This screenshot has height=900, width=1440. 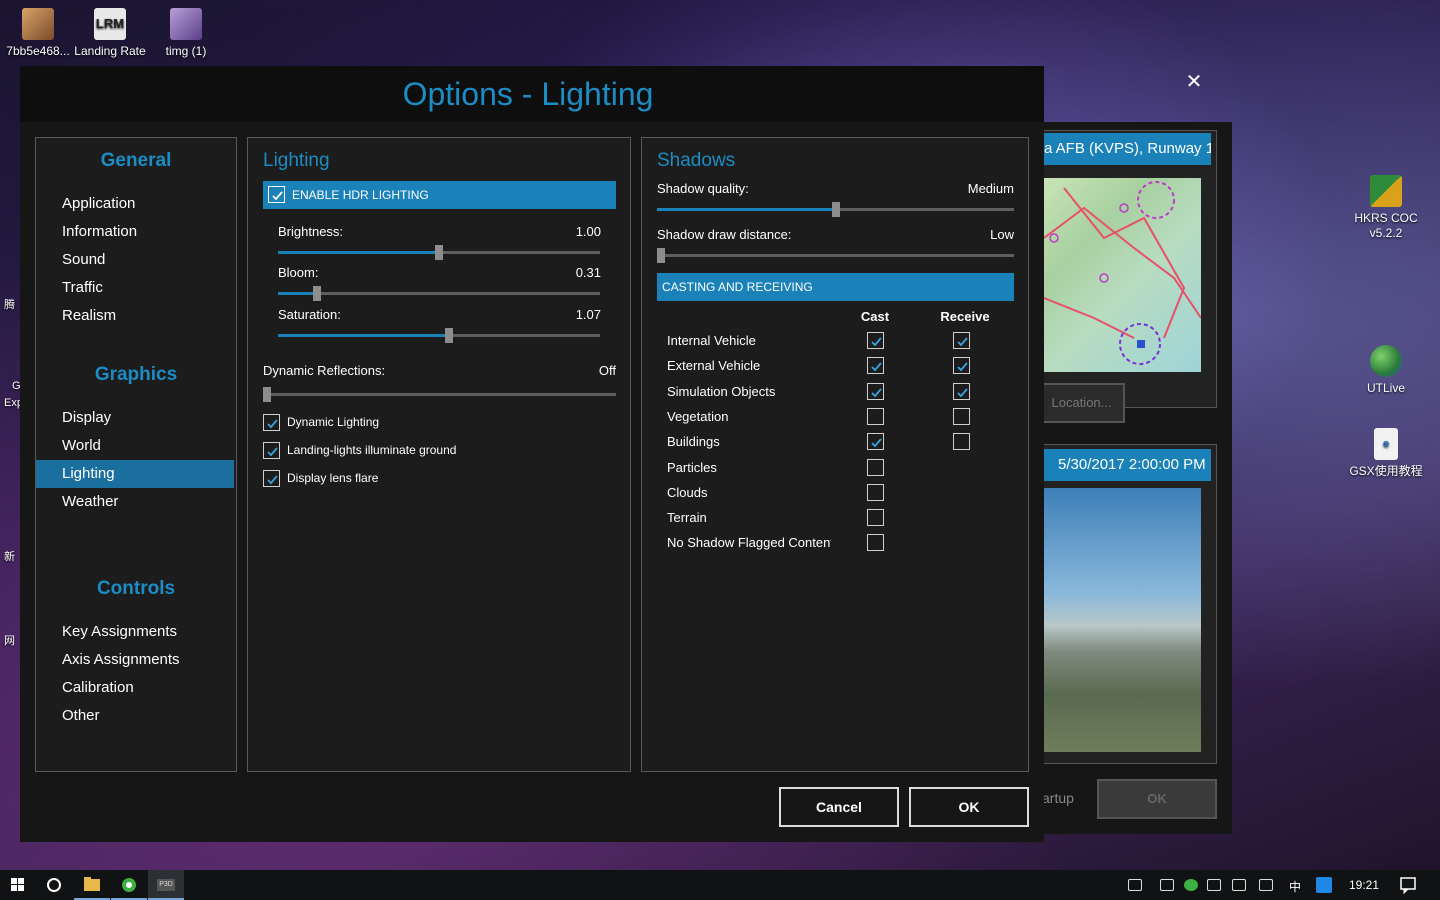 I want to click on clock: 19:21, so click(x=1364, y=885).